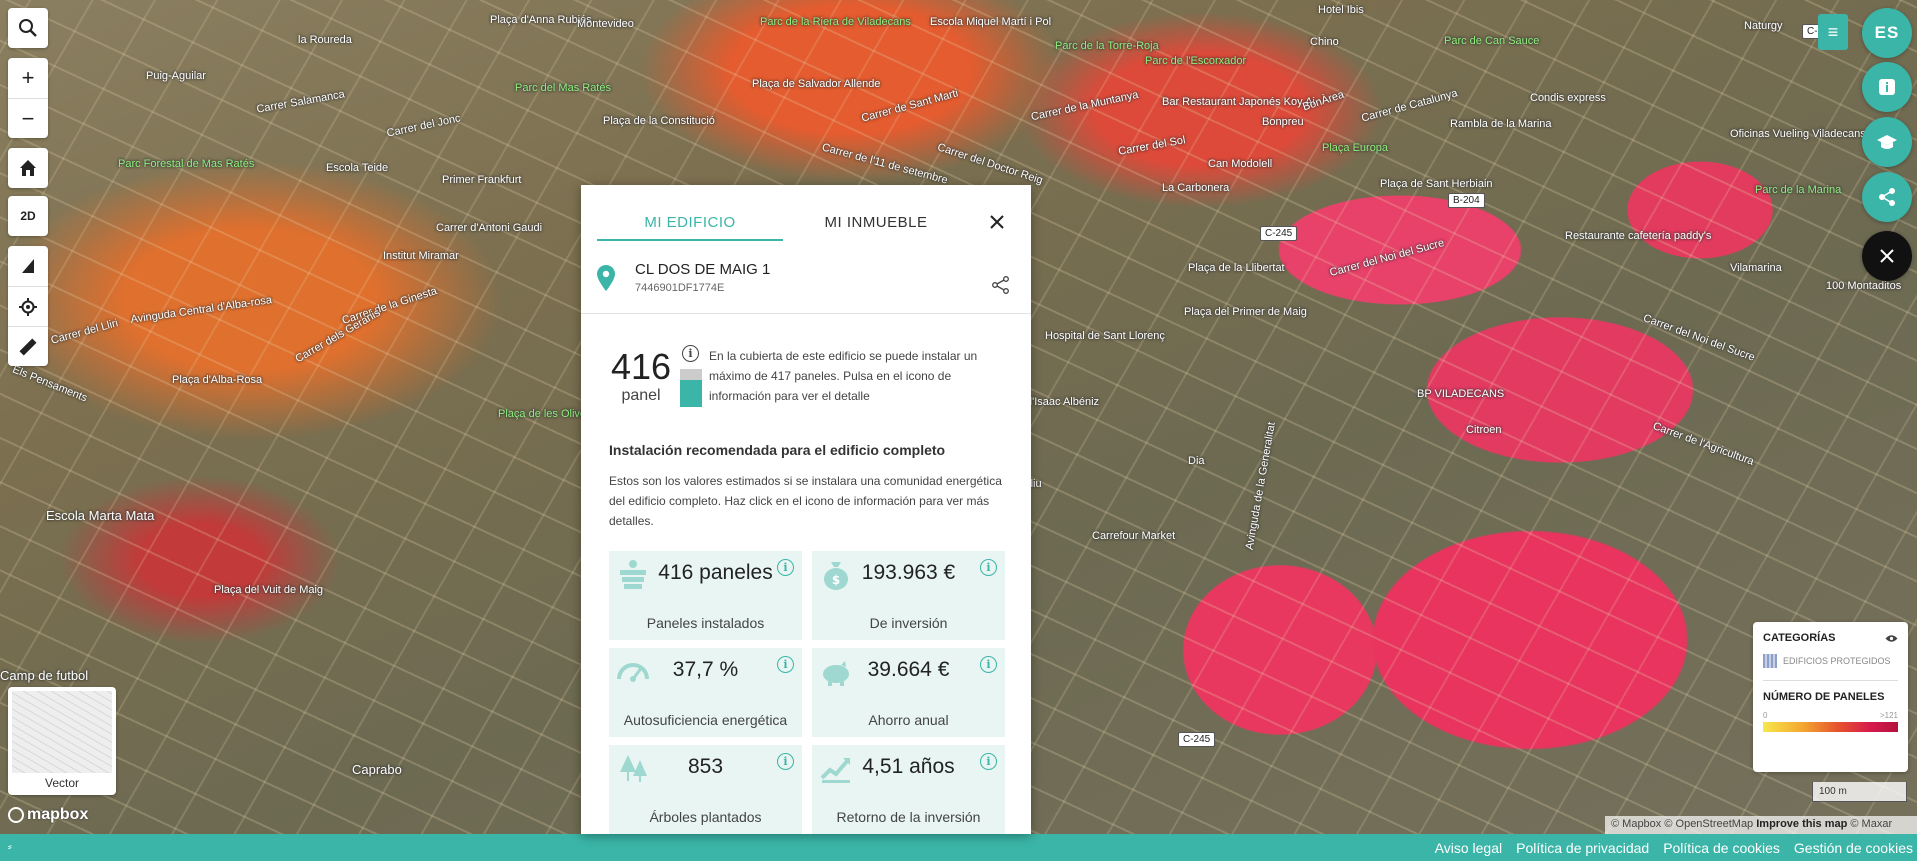 The height and width of the screenshot is (861, 1917). Describe the element at coordinates (482, 180) in the screenshot. I see `map-place-label: Primer Frankfurt` at that location.